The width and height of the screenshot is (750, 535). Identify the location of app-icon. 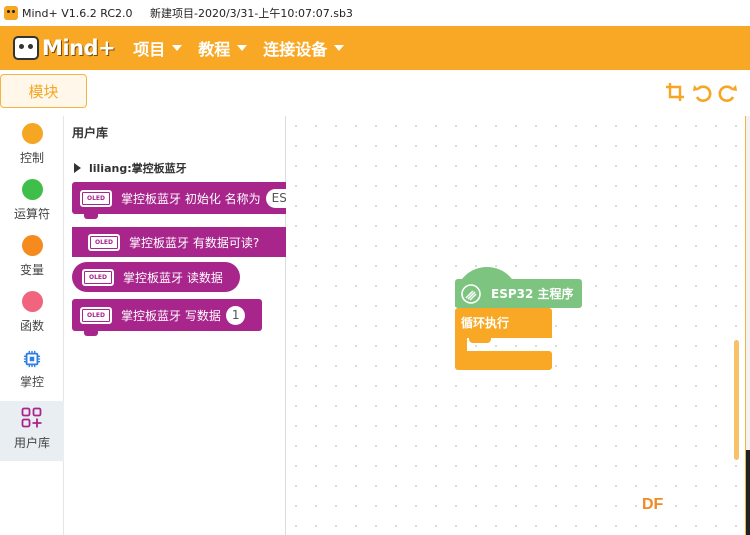
(11, 13).